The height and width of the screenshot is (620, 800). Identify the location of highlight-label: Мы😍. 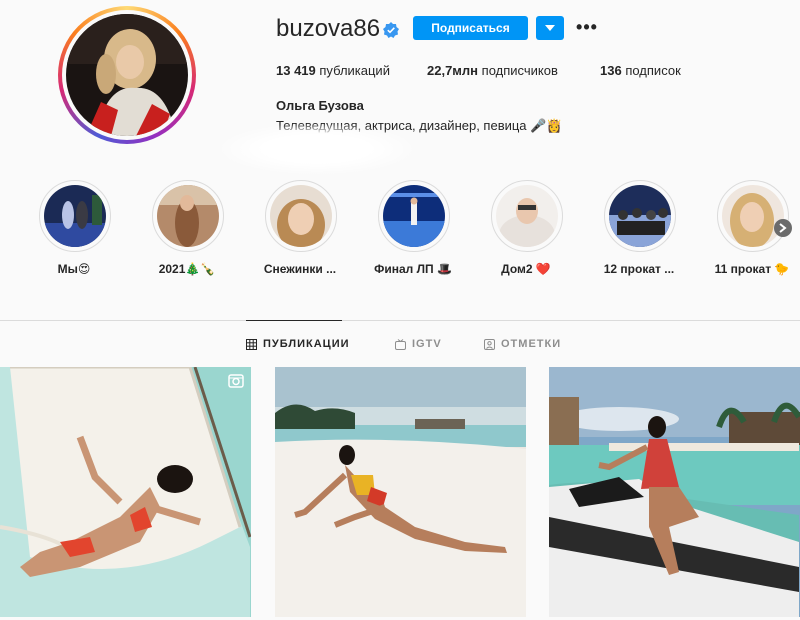
(74, 269).